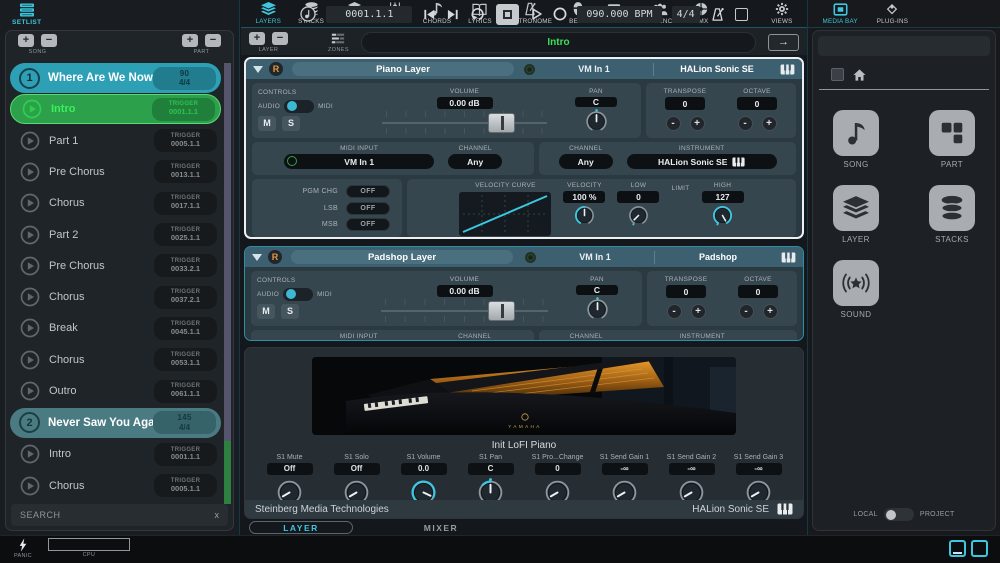 This screenshot has height=563, width=1000. Describe the element at coordinates (115, 171) in the screenshot. I see `setlist-part-row: Pre Chorus TRIGGER 0013.1.1` at that location.